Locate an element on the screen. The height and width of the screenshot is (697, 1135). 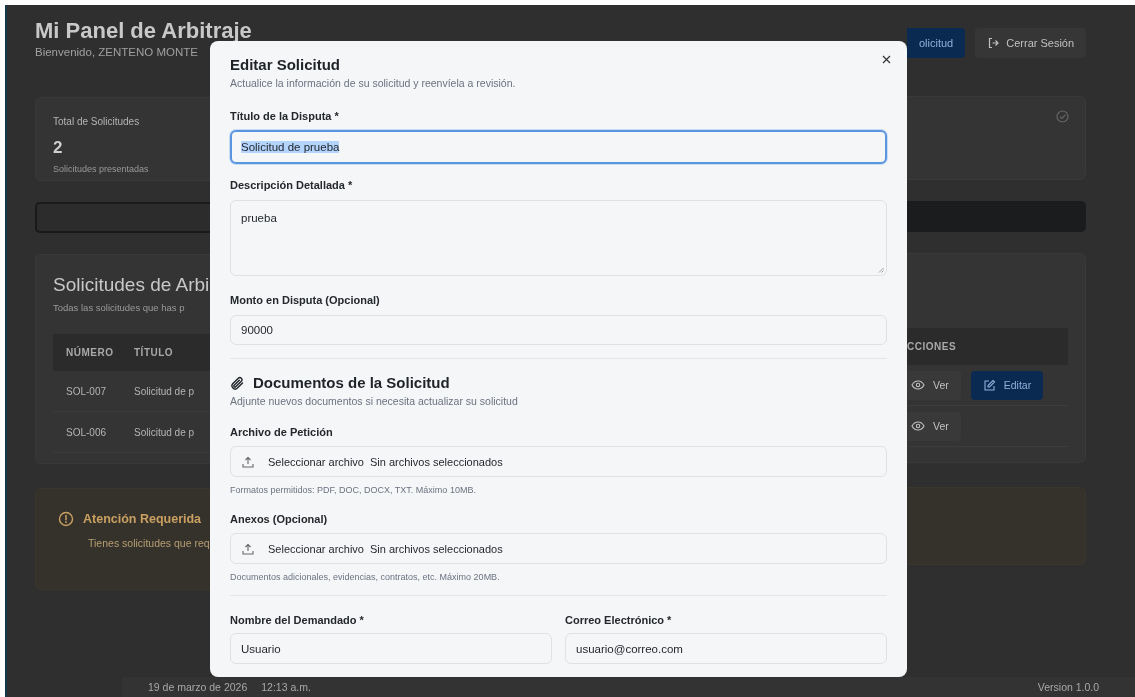
edit-button: Editar is located at coordinates (1007, 385).